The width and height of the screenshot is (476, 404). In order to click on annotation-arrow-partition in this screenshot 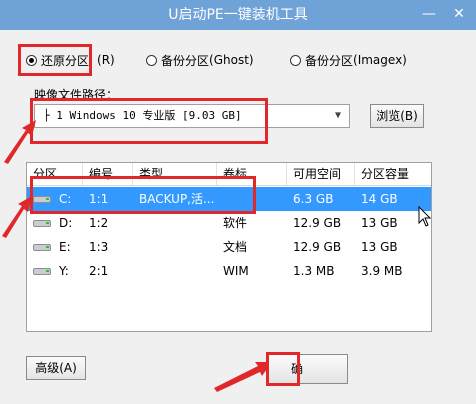, I will do `click(17, 217)`.